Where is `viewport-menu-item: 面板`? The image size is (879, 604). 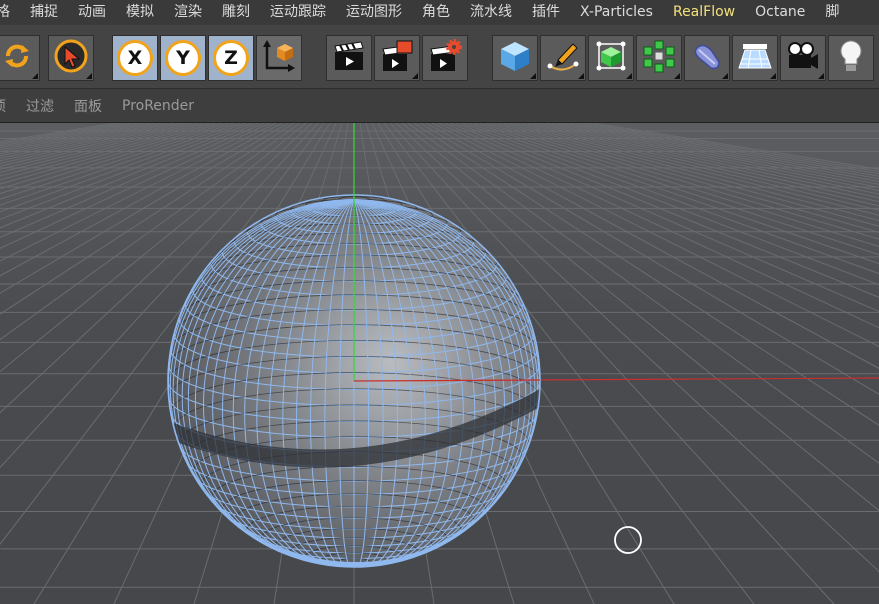
viewport-menu-item: 面板 is located at coordinates (88, 106).